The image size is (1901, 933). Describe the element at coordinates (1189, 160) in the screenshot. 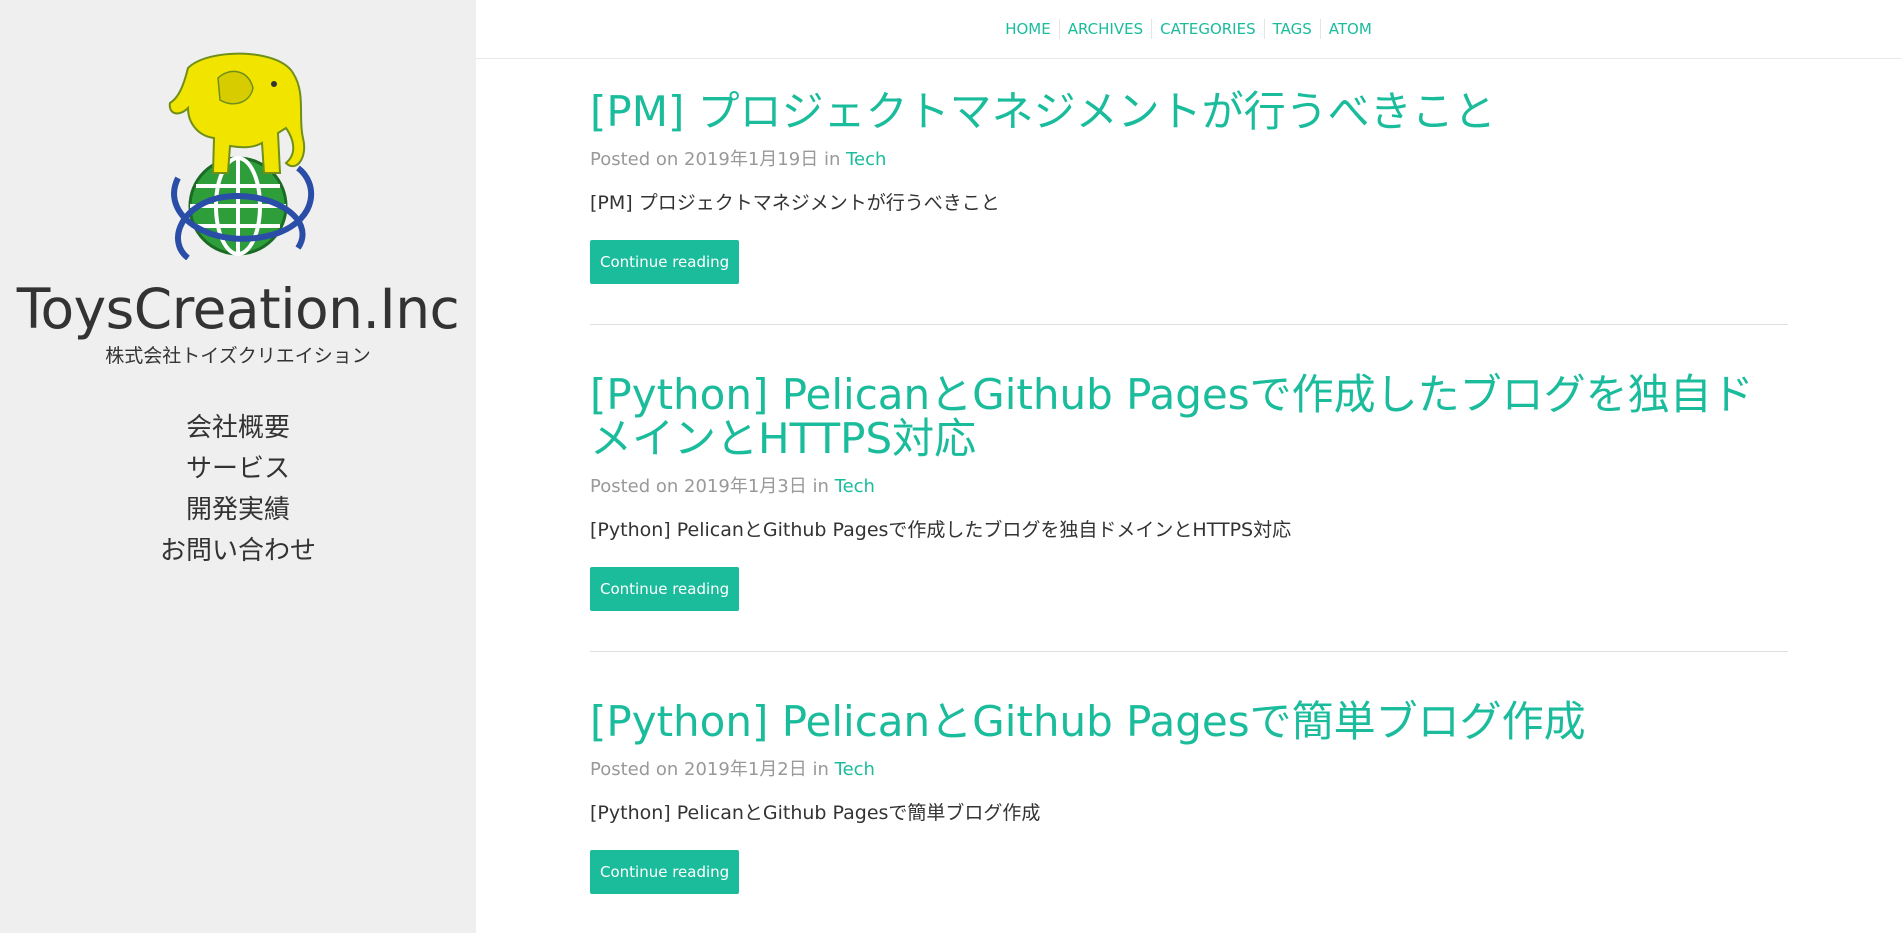

I see `post-meta: Posted on 2019年1月19日 in Tech` at that location.